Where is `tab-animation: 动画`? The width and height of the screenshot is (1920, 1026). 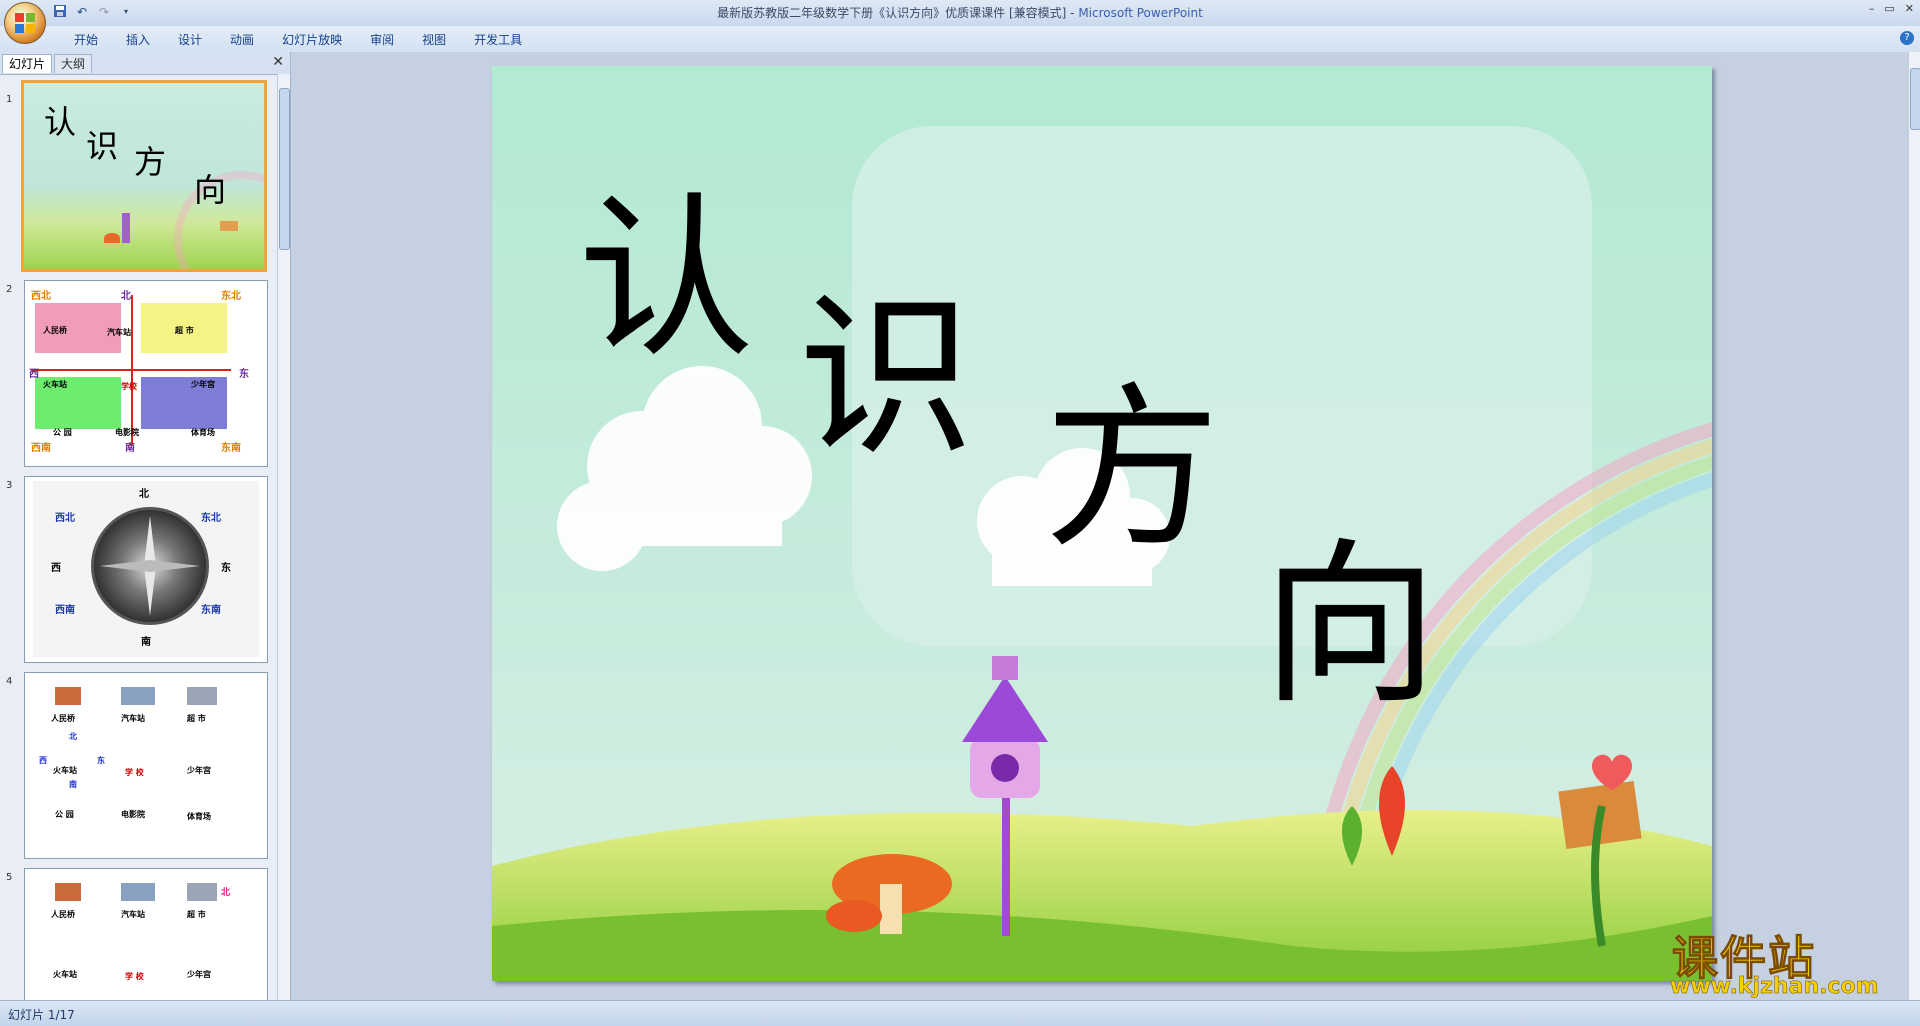 tab-animation: 动画 is located at coordinates (242, 39).